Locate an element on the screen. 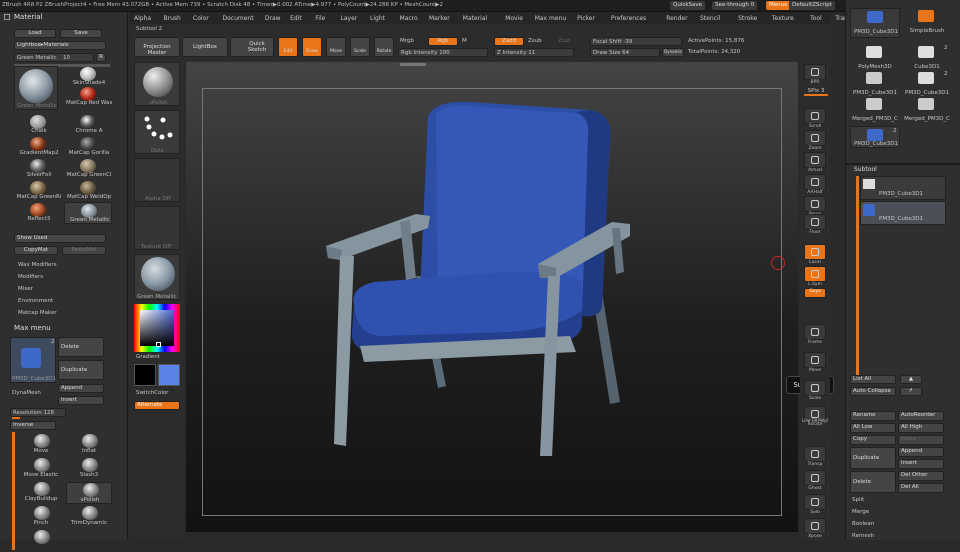  material-item: SilverFoil is located at coordinates (38, 169).